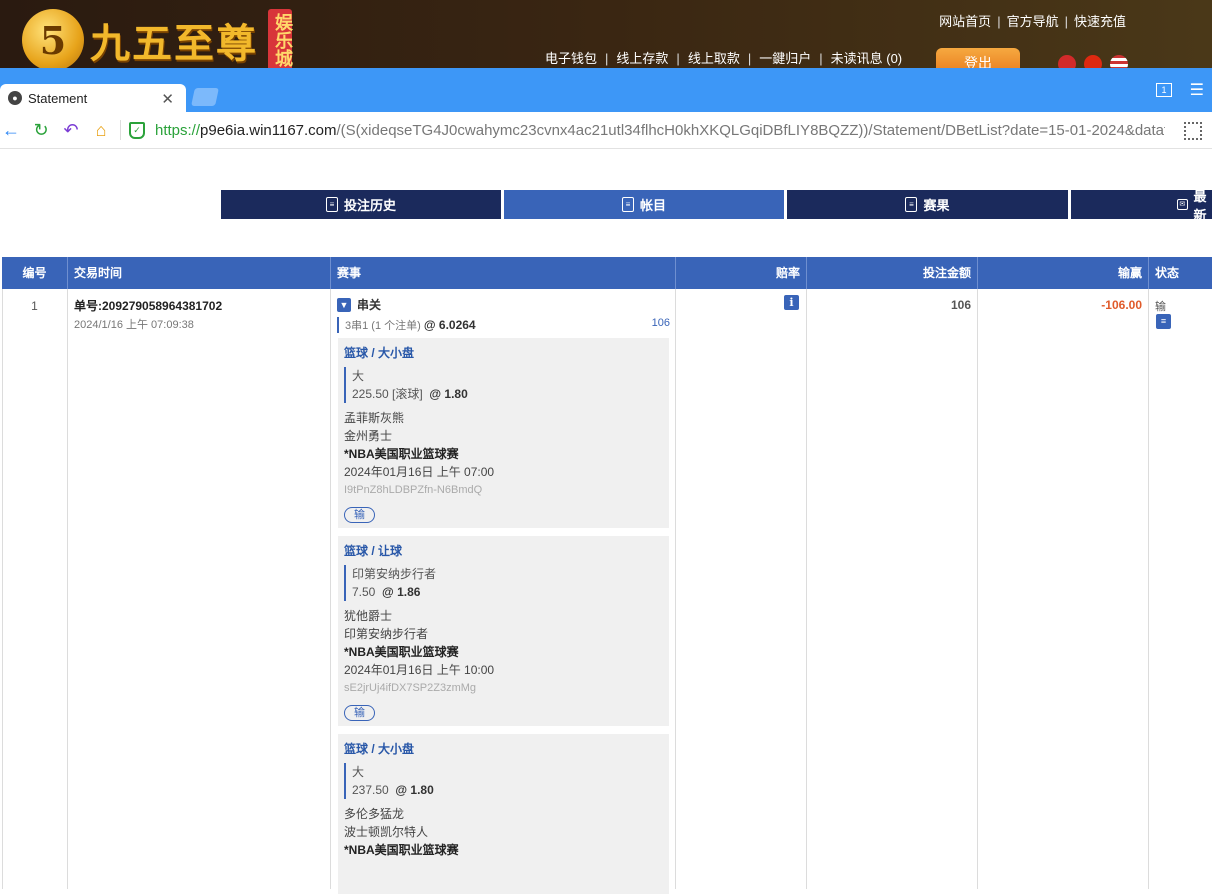 The image size is (1212, 894). Describe the element at coordinates (205, 97) in the screenshot. I see `new-tab-button` at that location.